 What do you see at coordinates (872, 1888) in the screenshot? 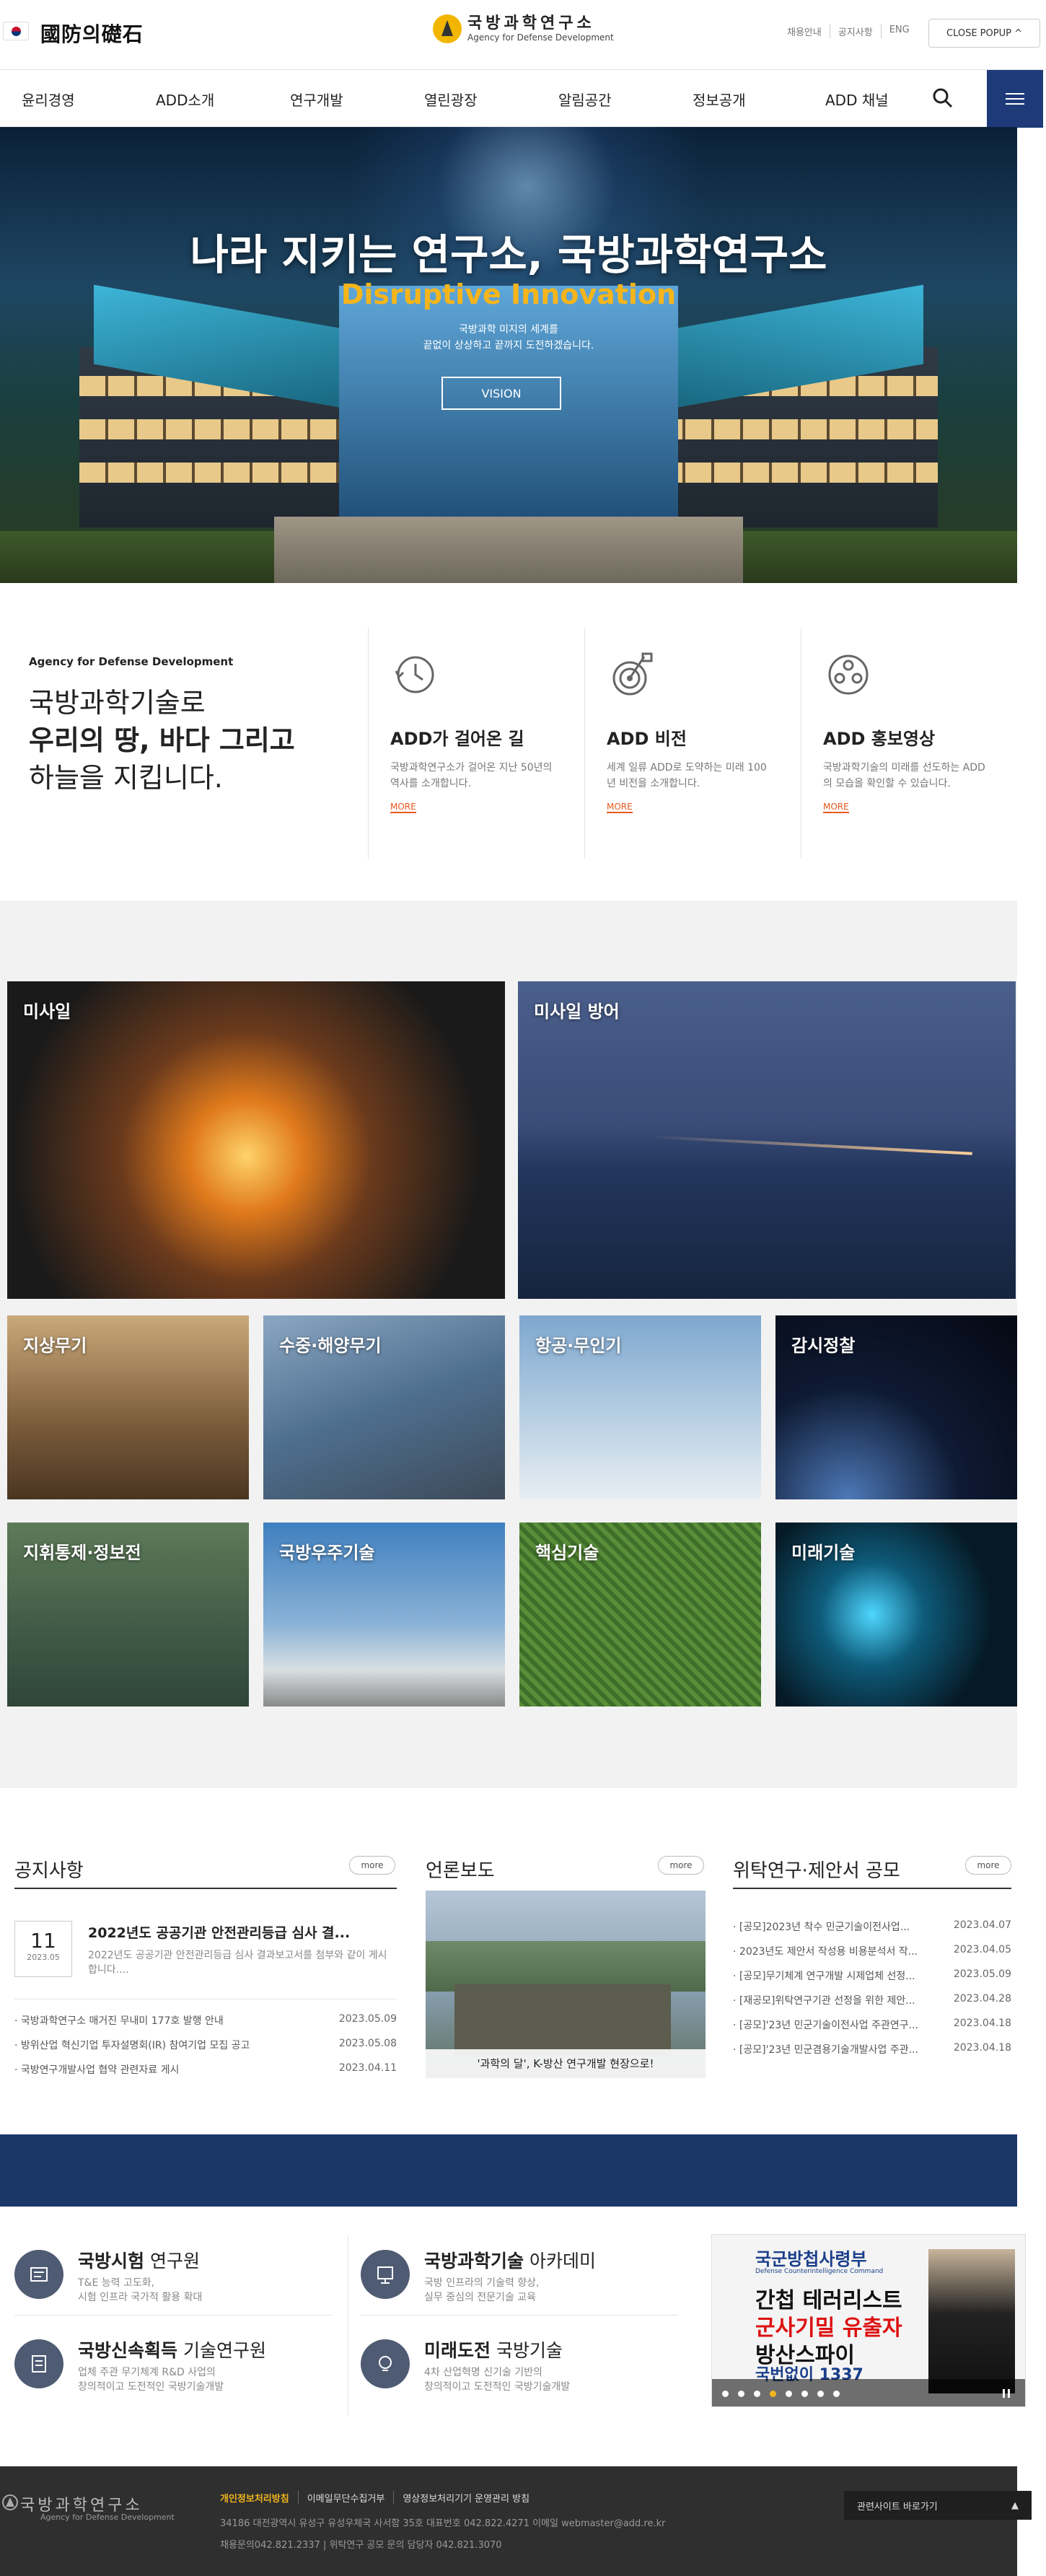
I see `contract-divider` at bounding box center [872, 1888].